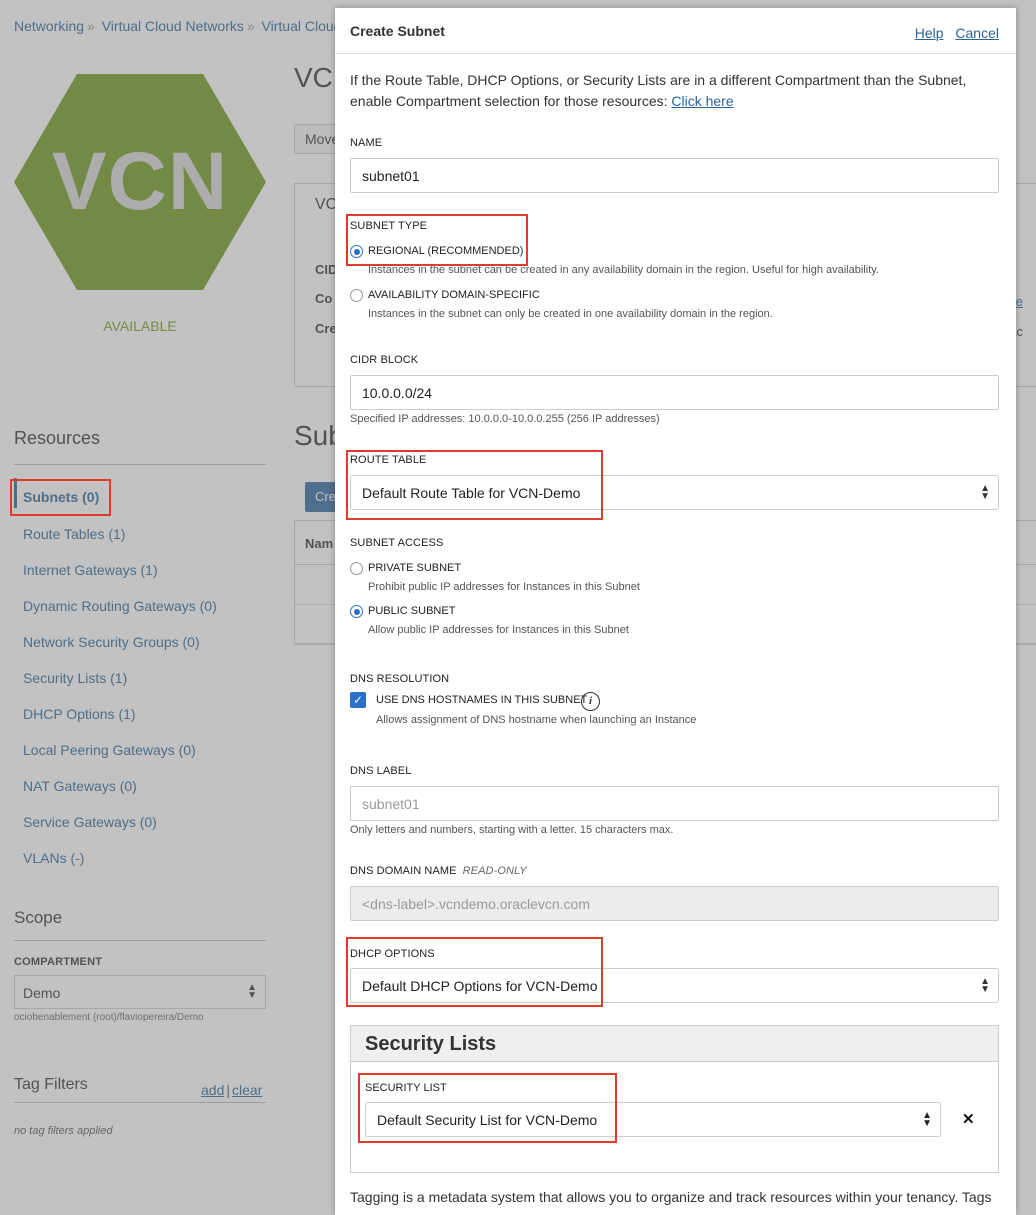 The height and width of the screenshot is (1215, 1036). Describe the element at coordinates (381, 771) in the screenshot. I see `dns-label-label: DNS LABEL` at that location.